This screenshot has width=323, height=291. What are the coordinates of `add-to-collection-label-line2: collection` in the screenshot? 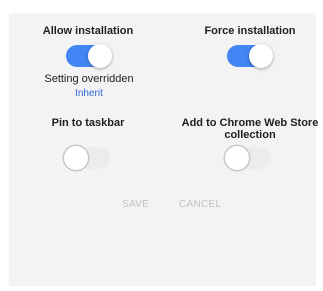 It's located at (250, 135).